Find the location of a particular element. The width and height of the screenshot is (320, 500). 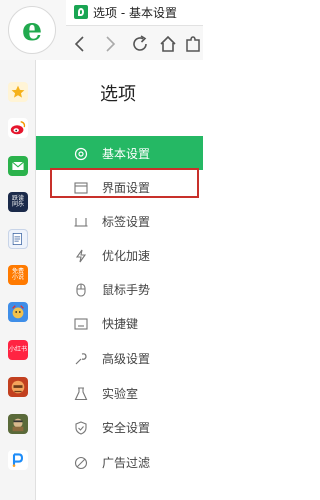

flask-icon is located at coordinates (81, 393).